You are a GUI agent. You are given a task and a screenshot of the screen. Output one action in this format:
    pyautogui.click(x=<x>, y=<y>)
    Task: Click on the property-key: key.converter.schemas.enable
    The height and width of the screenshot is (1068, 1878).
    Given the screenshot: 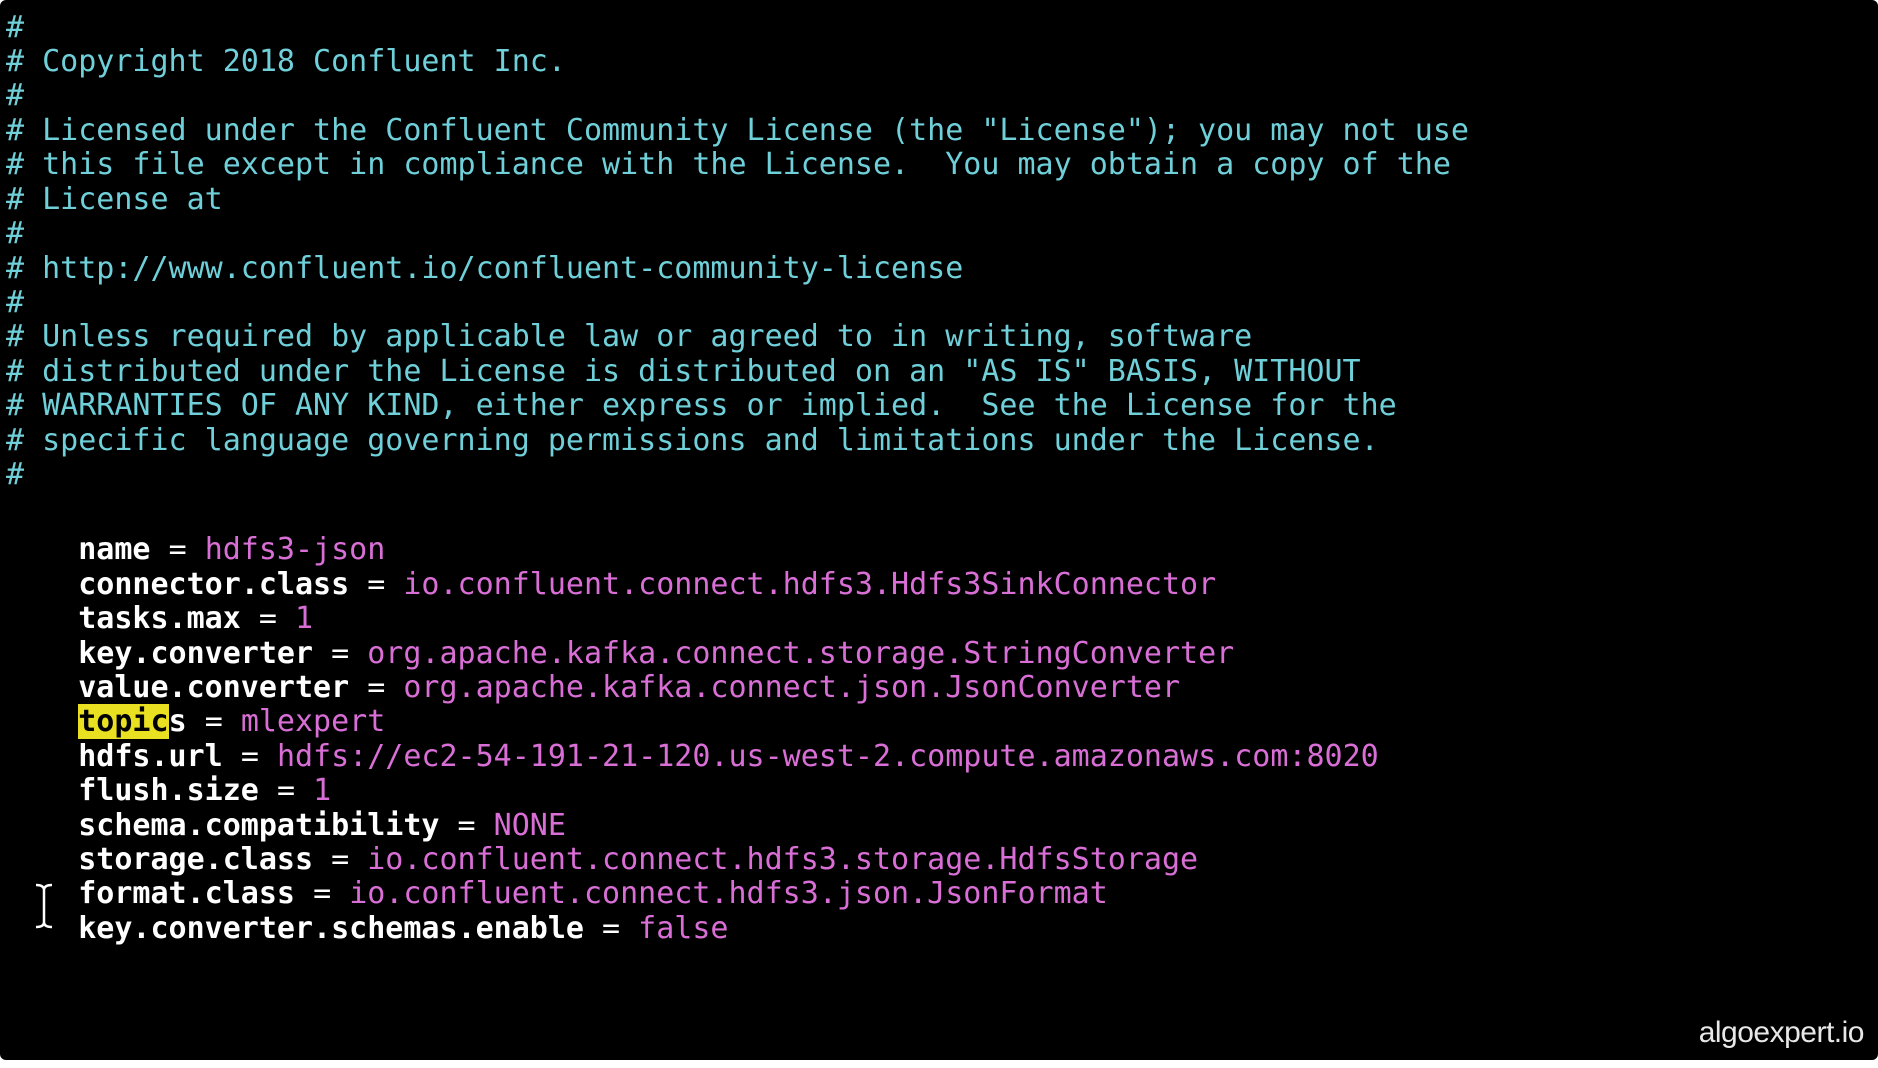 What is the action you would take?
    pyautogui.click(x=331, y=928)
    